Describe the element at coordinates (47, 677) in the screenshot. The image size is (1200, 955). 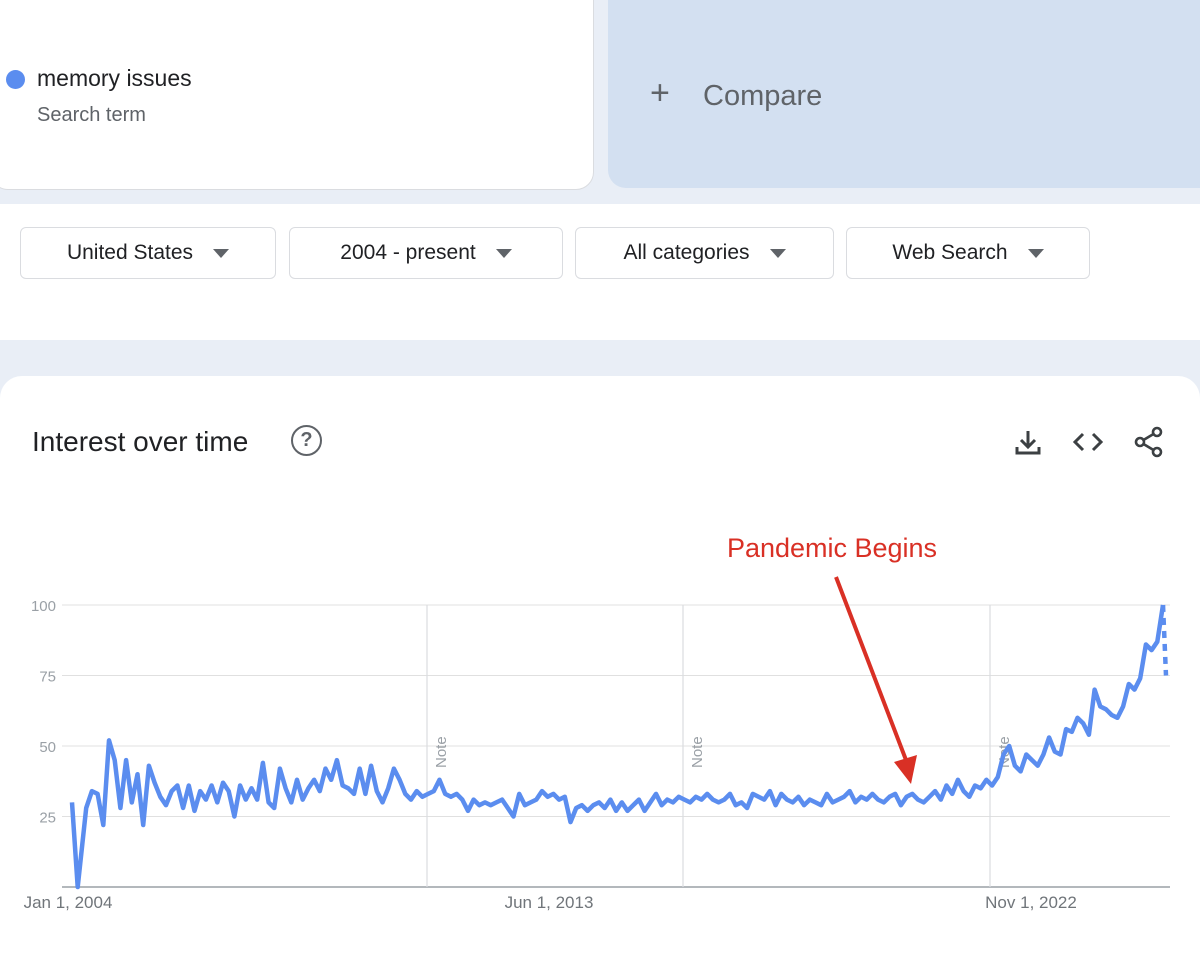
I see `y-tick-label: 75` at that location.